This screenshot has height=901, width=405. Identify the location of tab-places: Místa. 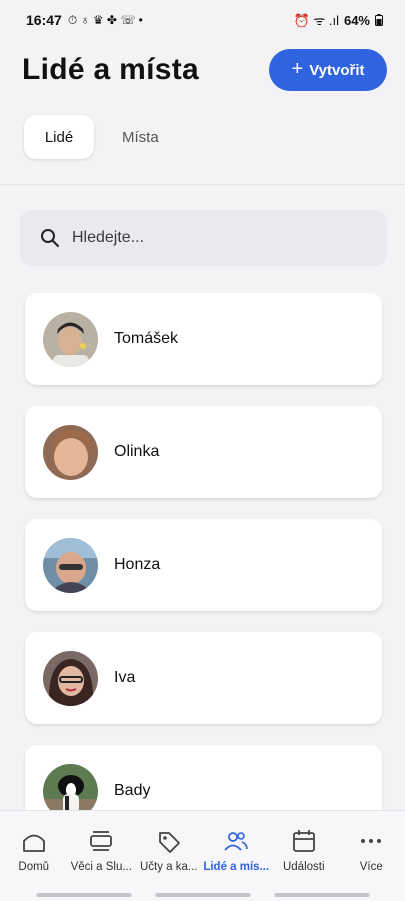
(140, 137).